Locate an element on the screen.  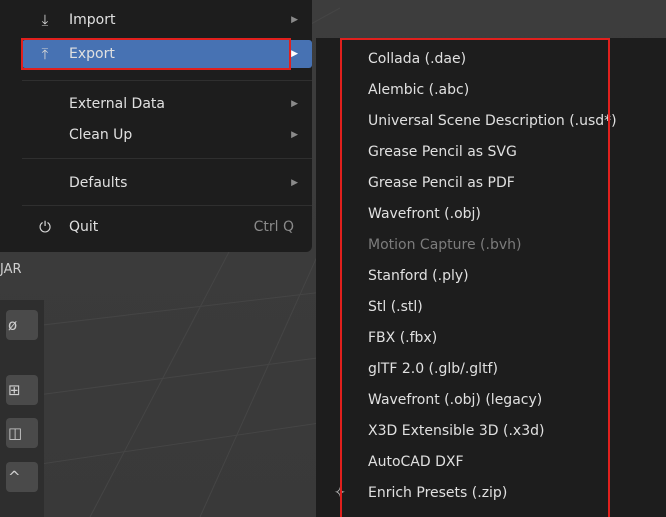
tool-button-1: ø is located at coordinates (22, 325).